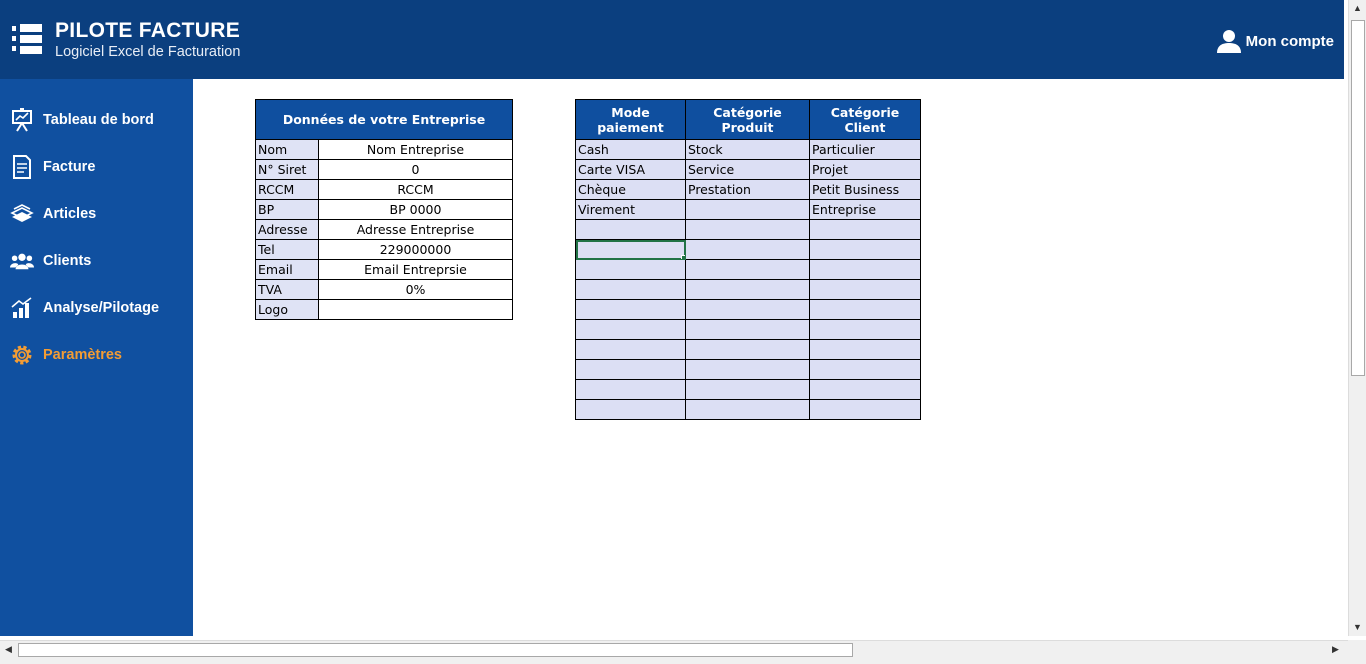  I want to click on column-header-categorie-client: Catégorie Client, so click(865, 119).